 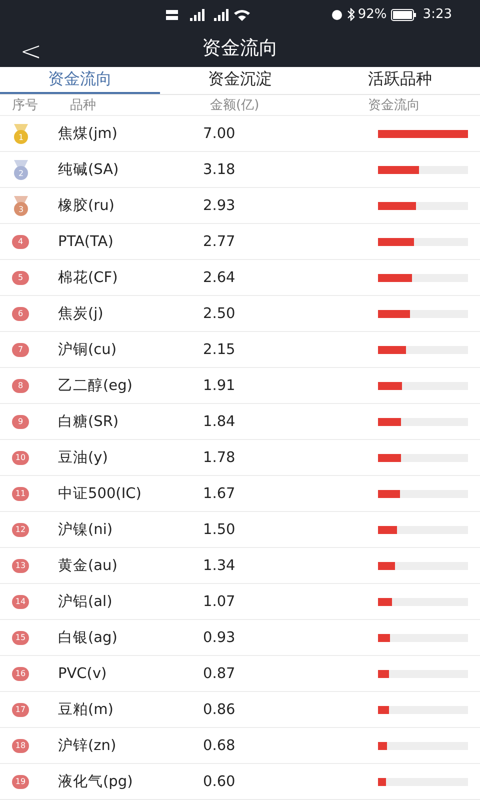 I want to click on back-button: <, so click(x=31, y=52).